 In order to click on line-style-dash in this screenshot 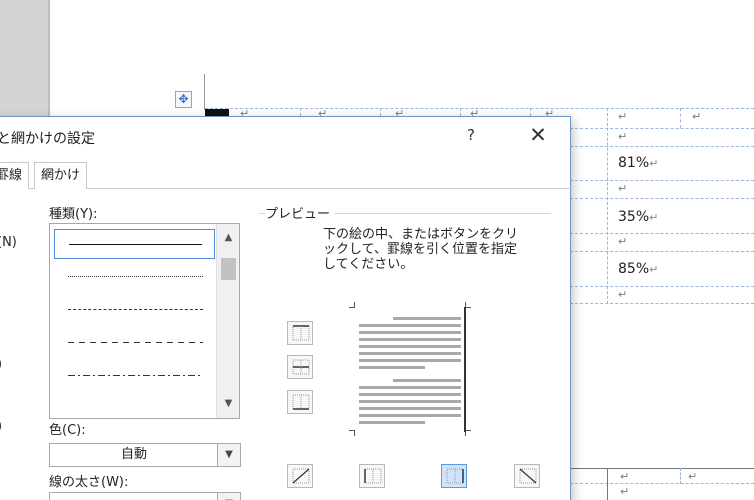, I will do `click(134, 343)`.